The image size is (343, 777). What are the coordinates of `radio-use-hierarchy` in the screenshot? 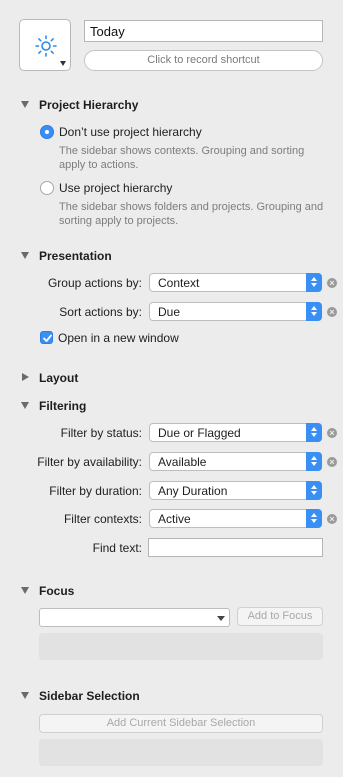 It's located at (47, 188).